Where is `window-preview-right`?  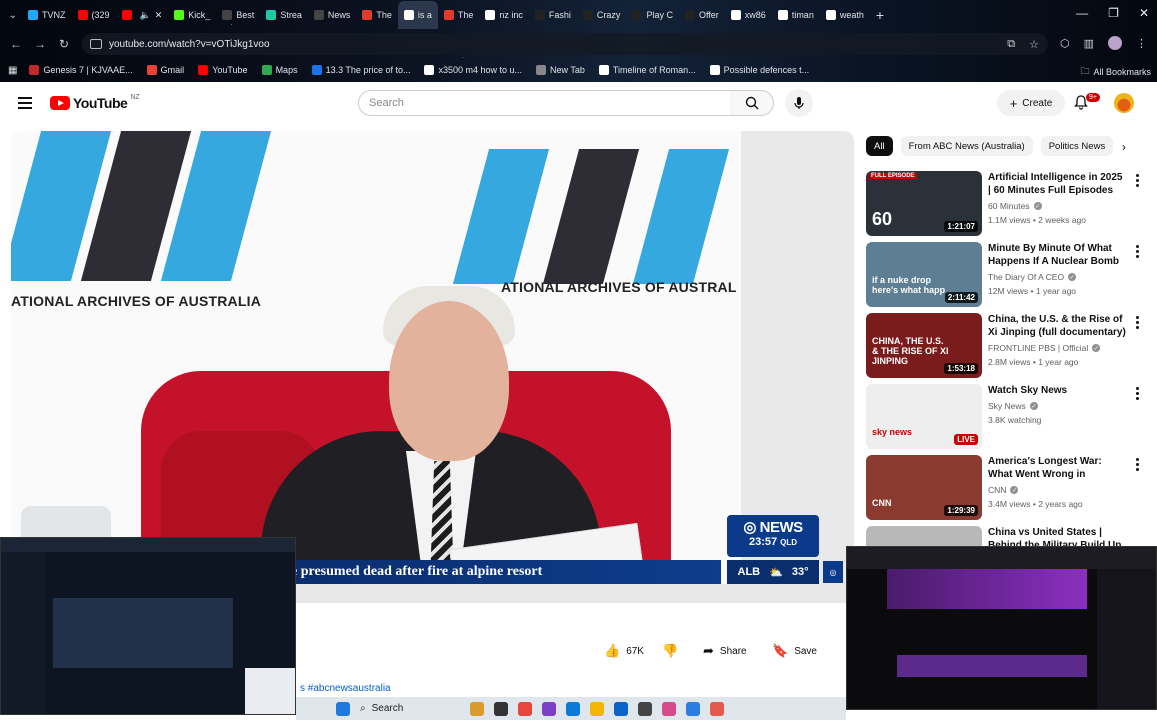 window-preview-right is located at coordinates (1001, 628).